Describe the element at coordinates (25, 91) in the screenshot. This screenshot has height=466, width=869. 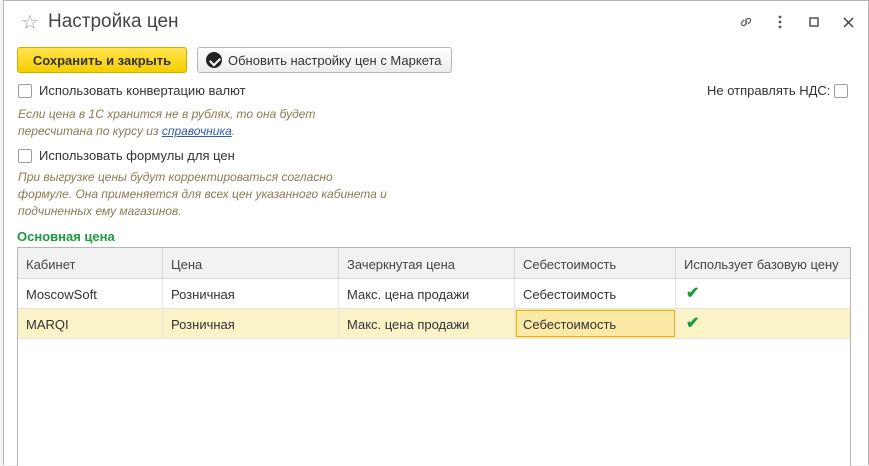
I see `currency-conversion-checkbox` at that location.